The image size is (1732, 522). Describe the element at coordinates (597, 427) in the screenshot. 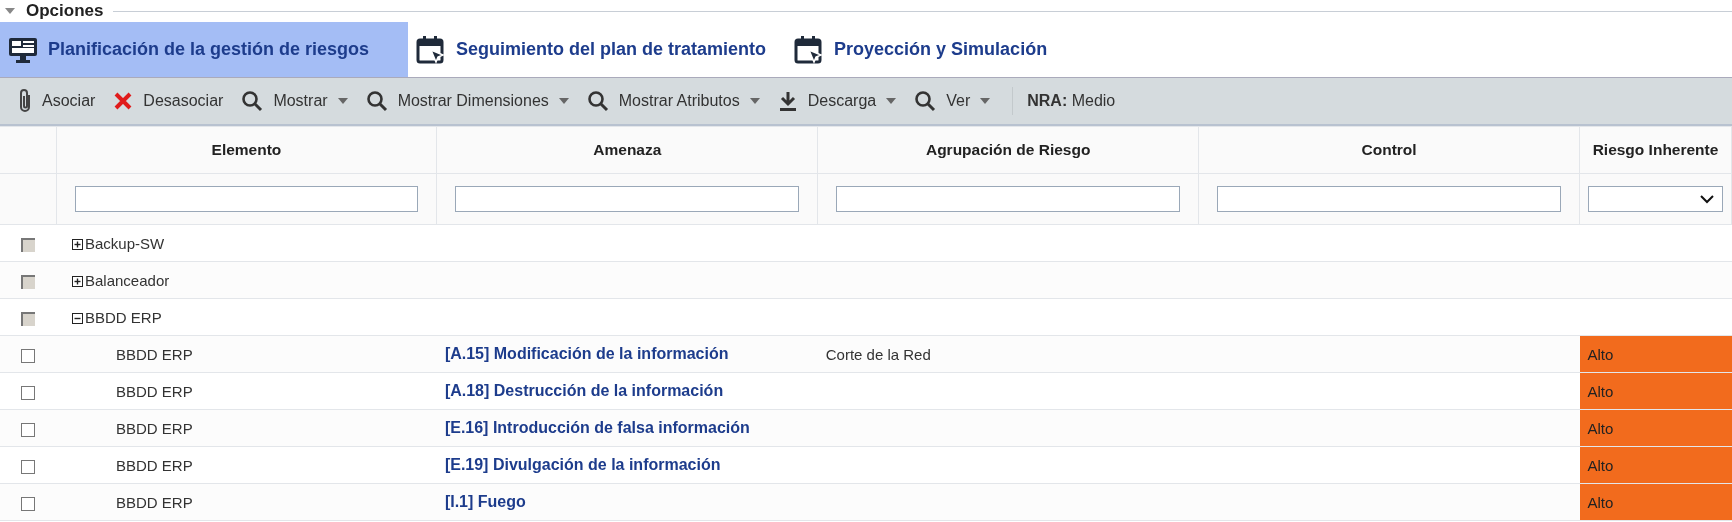

I see `threat-link: [E.16] Introducción de falsa información` at that location.